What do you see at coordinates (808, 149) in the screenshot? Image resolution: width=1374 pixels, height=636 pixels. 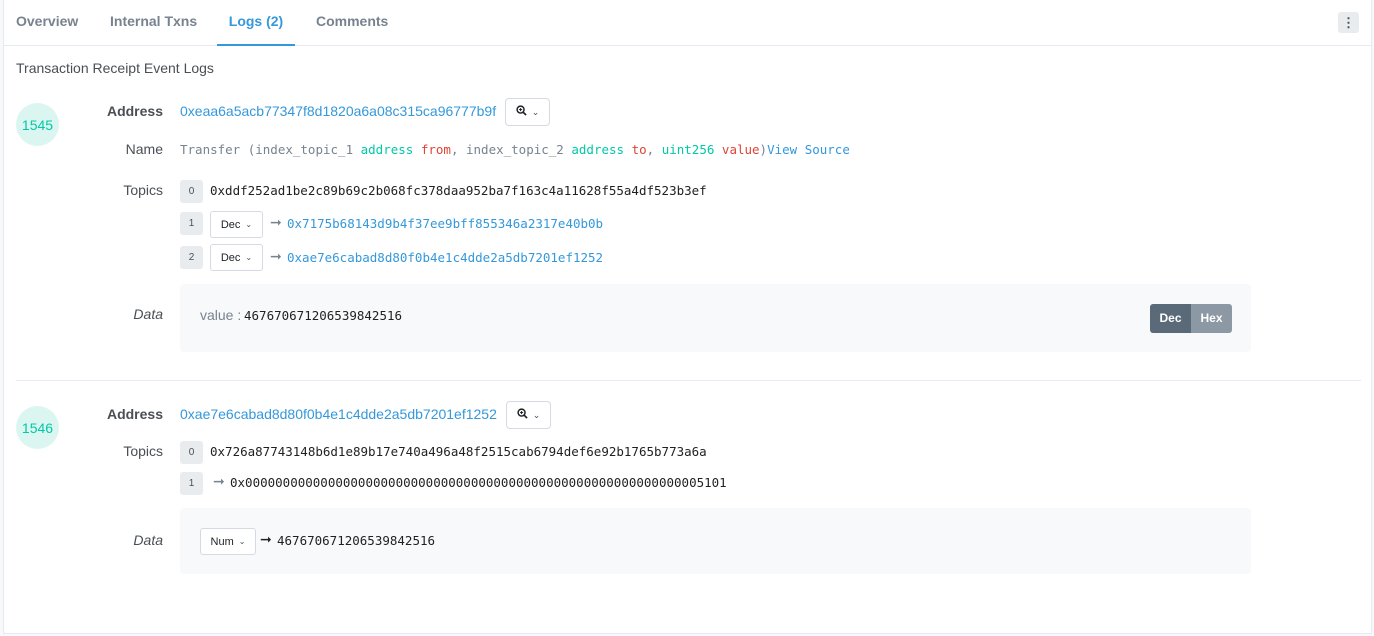 I see `view-source-link: View Source` at bounding box center [808, 149].